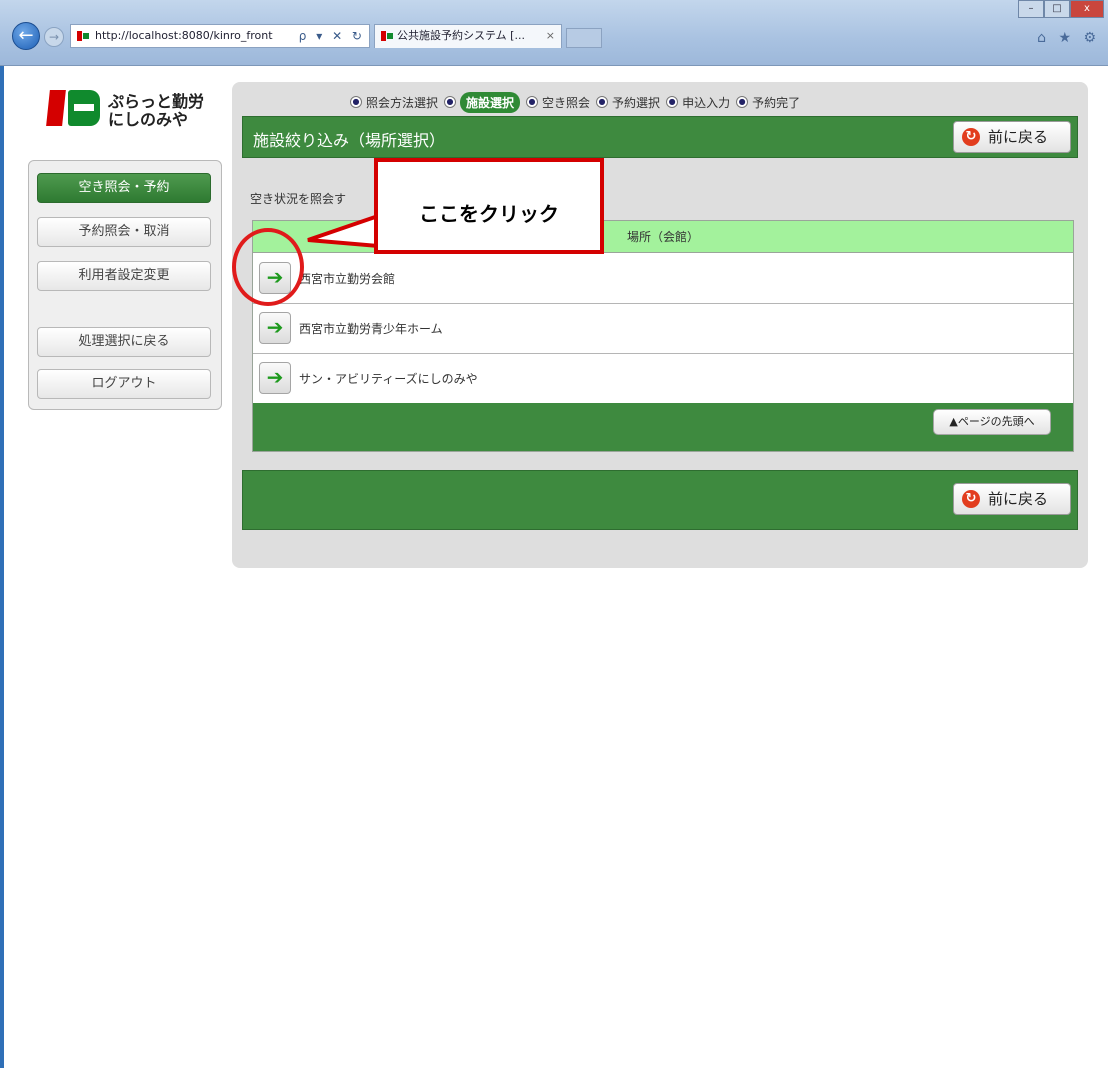 The image size is (1108, 1068). Describe the element at coordinates (56, 108) in the screenshot. I see `logo-red-mark` at that location.